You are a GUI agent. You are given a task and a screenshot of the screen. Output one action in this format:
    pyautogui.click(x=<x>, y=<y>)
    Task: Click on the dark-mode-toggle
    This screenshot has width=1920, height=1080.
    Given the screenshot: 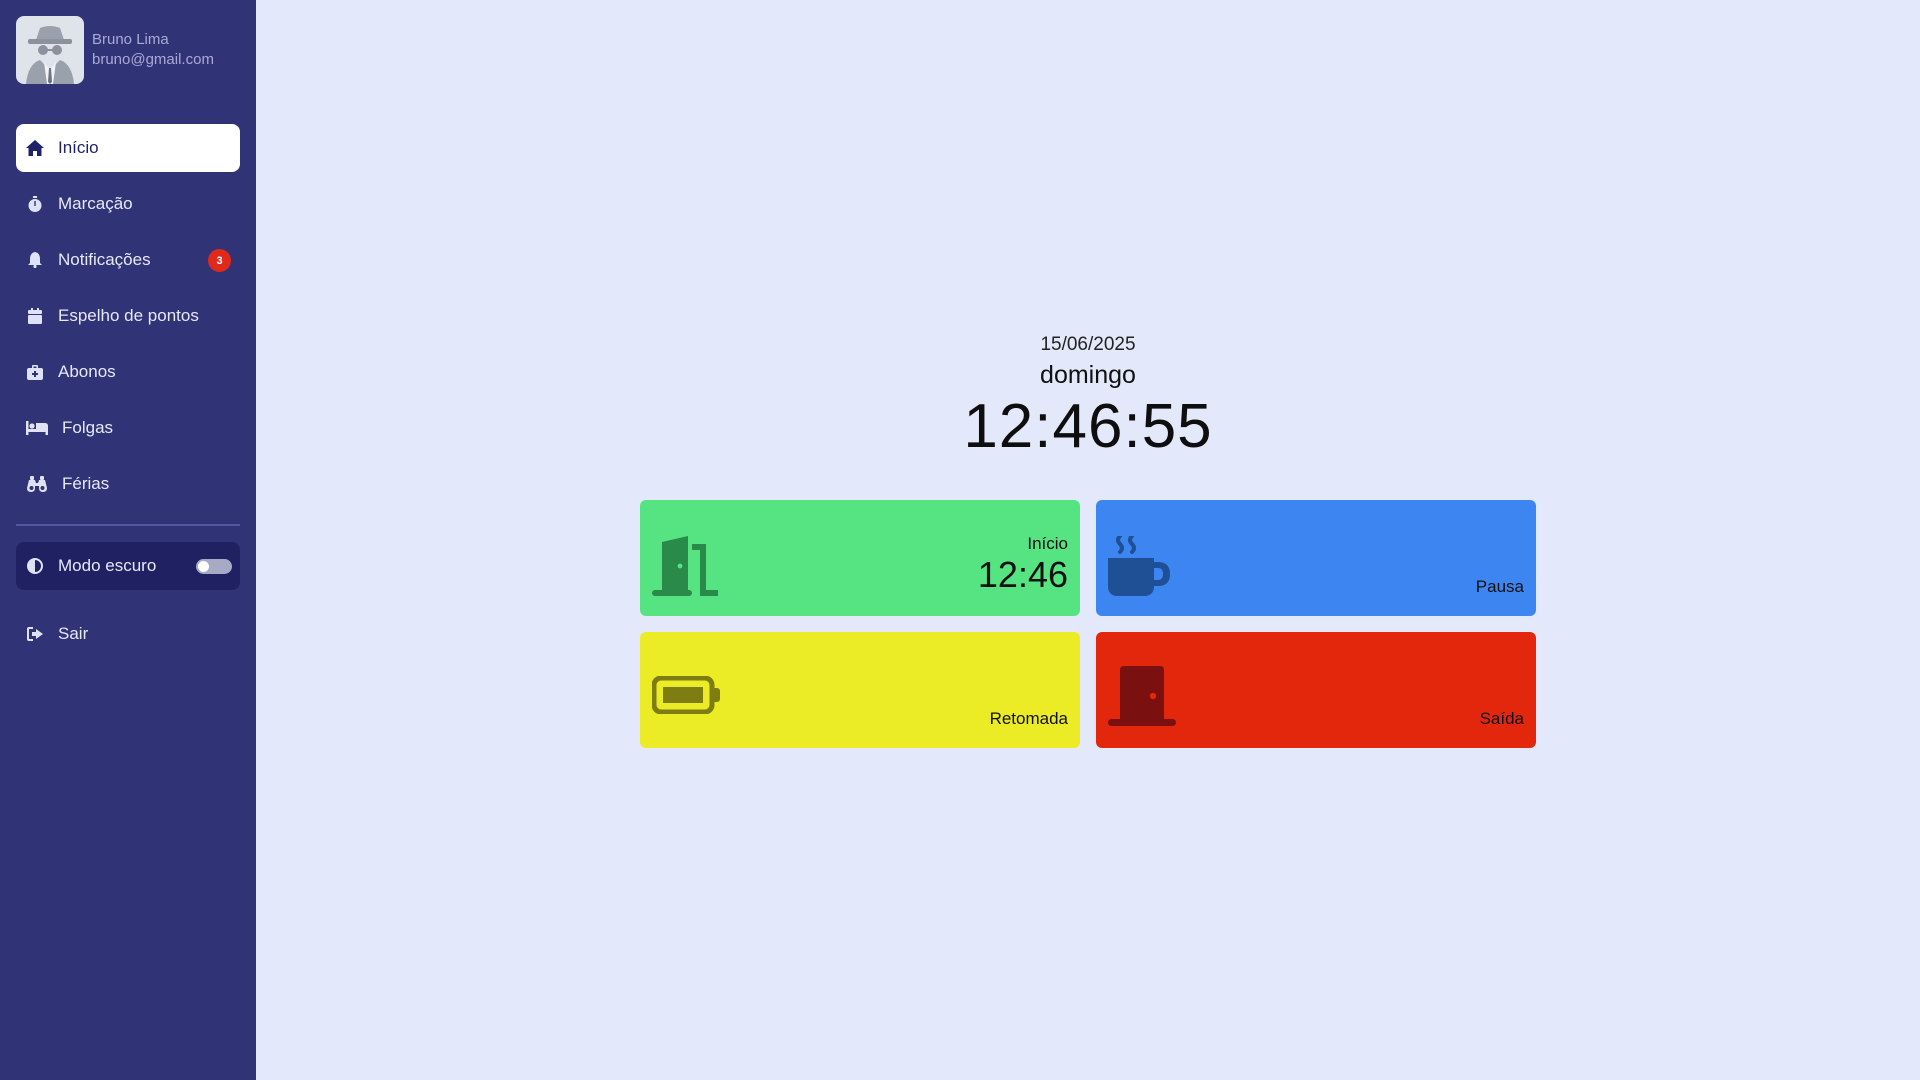 What is the action you would take?
    pyautogui.click(x=214, y=566)
    